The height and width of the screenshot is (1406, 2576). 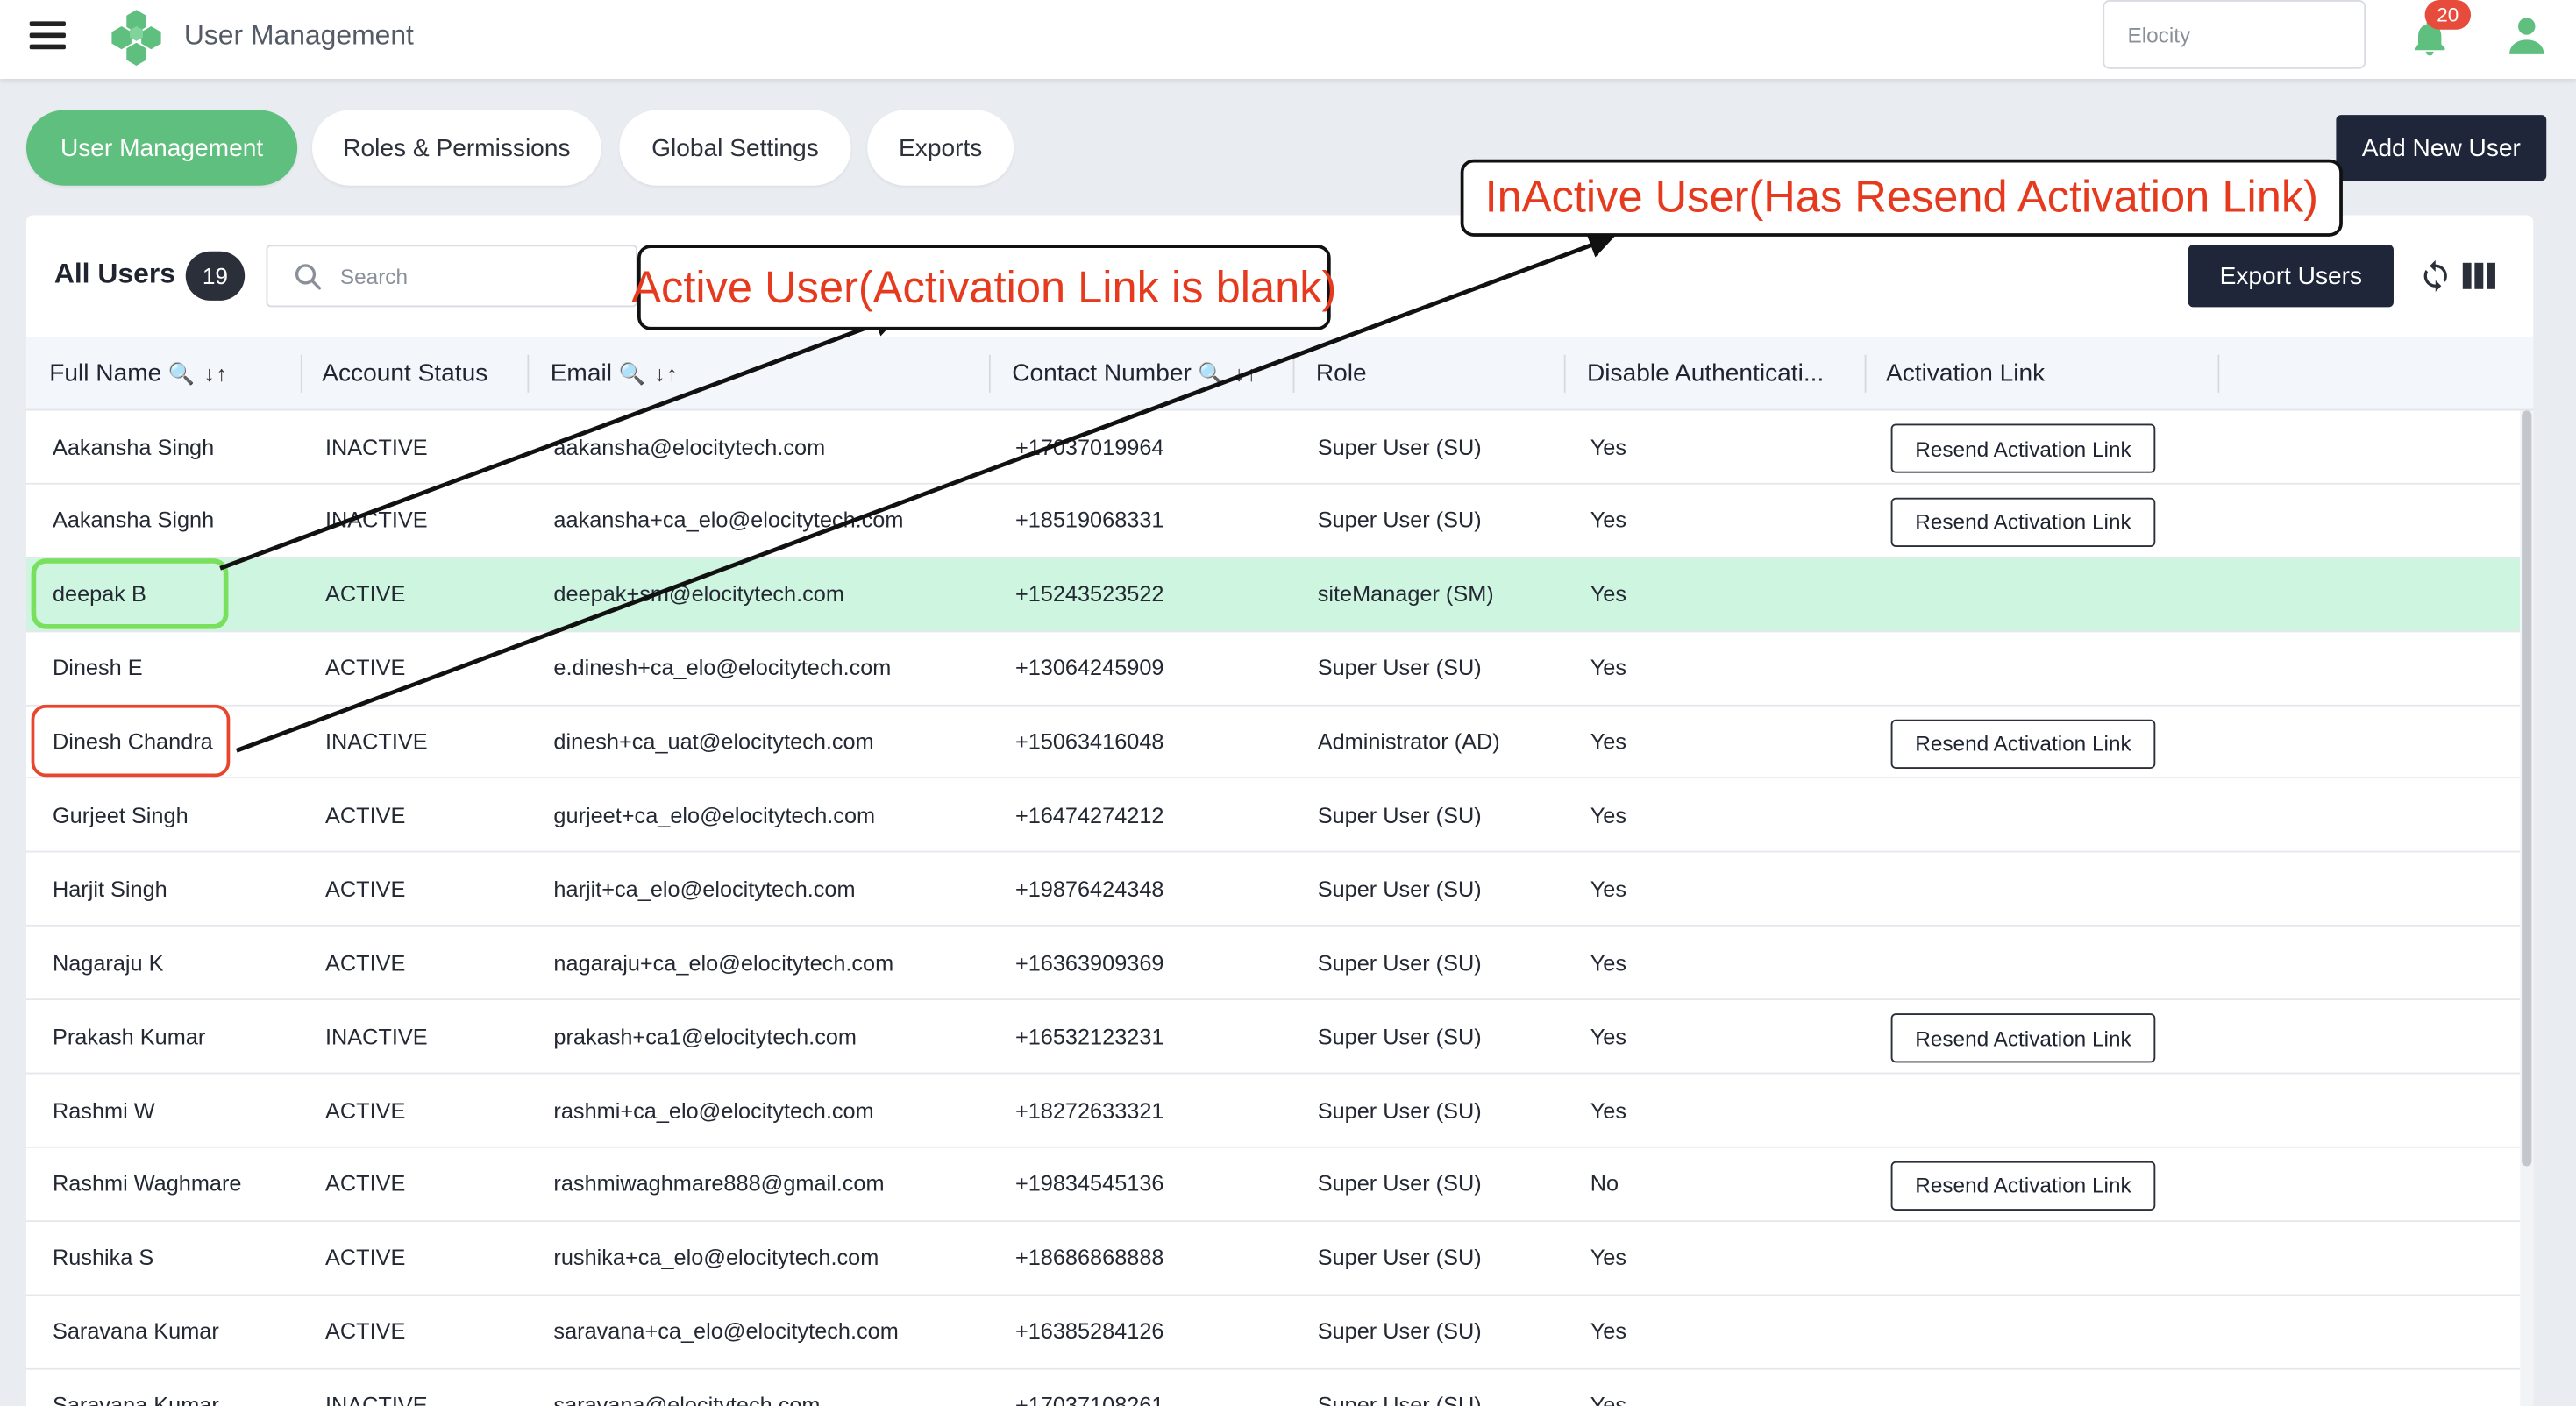 I want to click on column-header-email: Email 🔍 ↓↑, so click(x=771, y=373).